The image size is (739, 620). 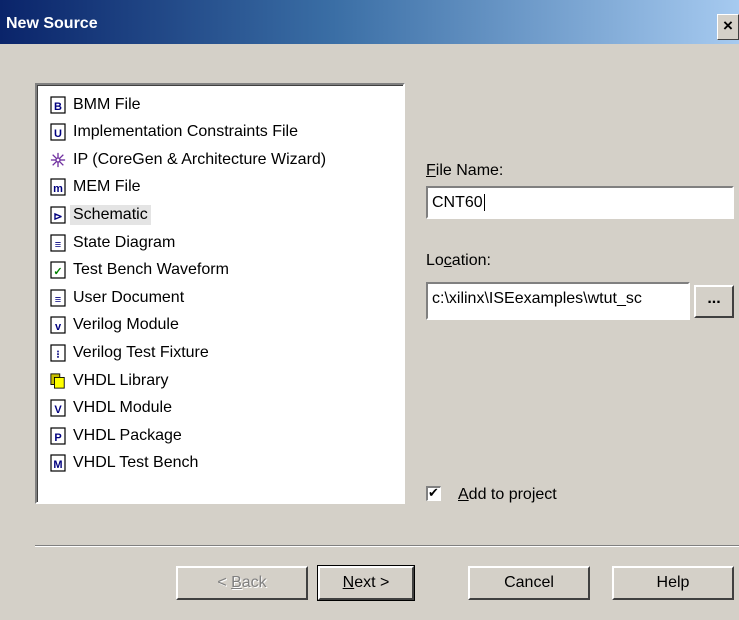 I want to click on user-document-icon: ≡, so click(x=58, y=298).